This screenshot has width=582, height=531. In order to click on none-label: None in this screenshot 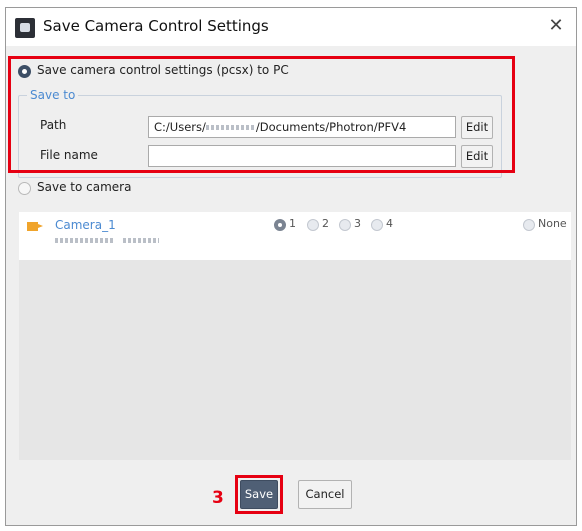, I will do `click(552, 223)`.